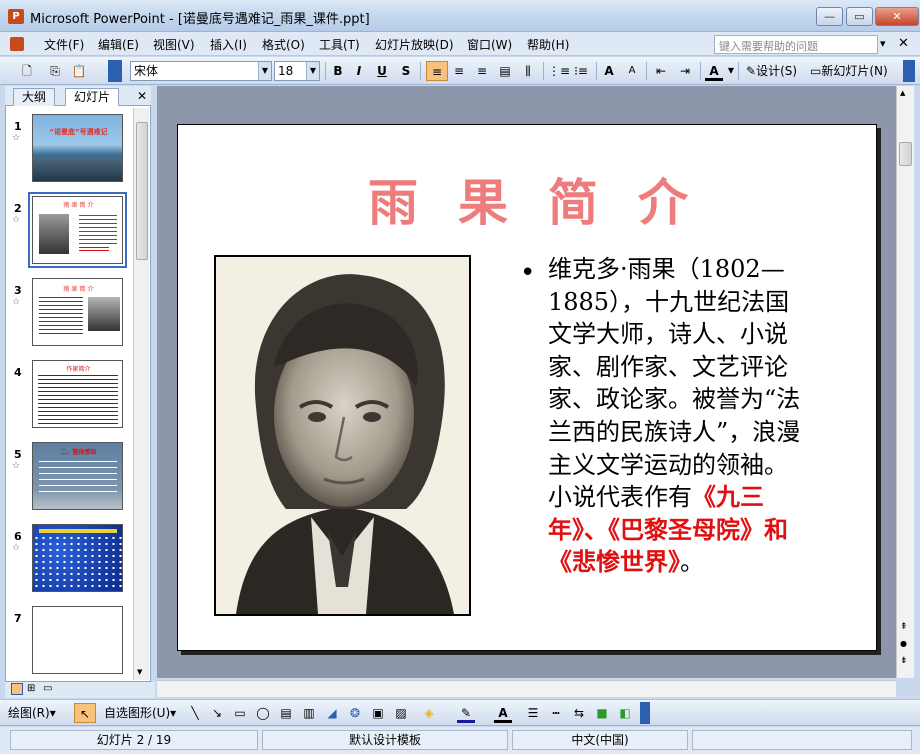 This screenshot has width=920, height=754. Describe the element at coordinates (829, 16) in the screenshot. I see `minimize-button: —` at that location.